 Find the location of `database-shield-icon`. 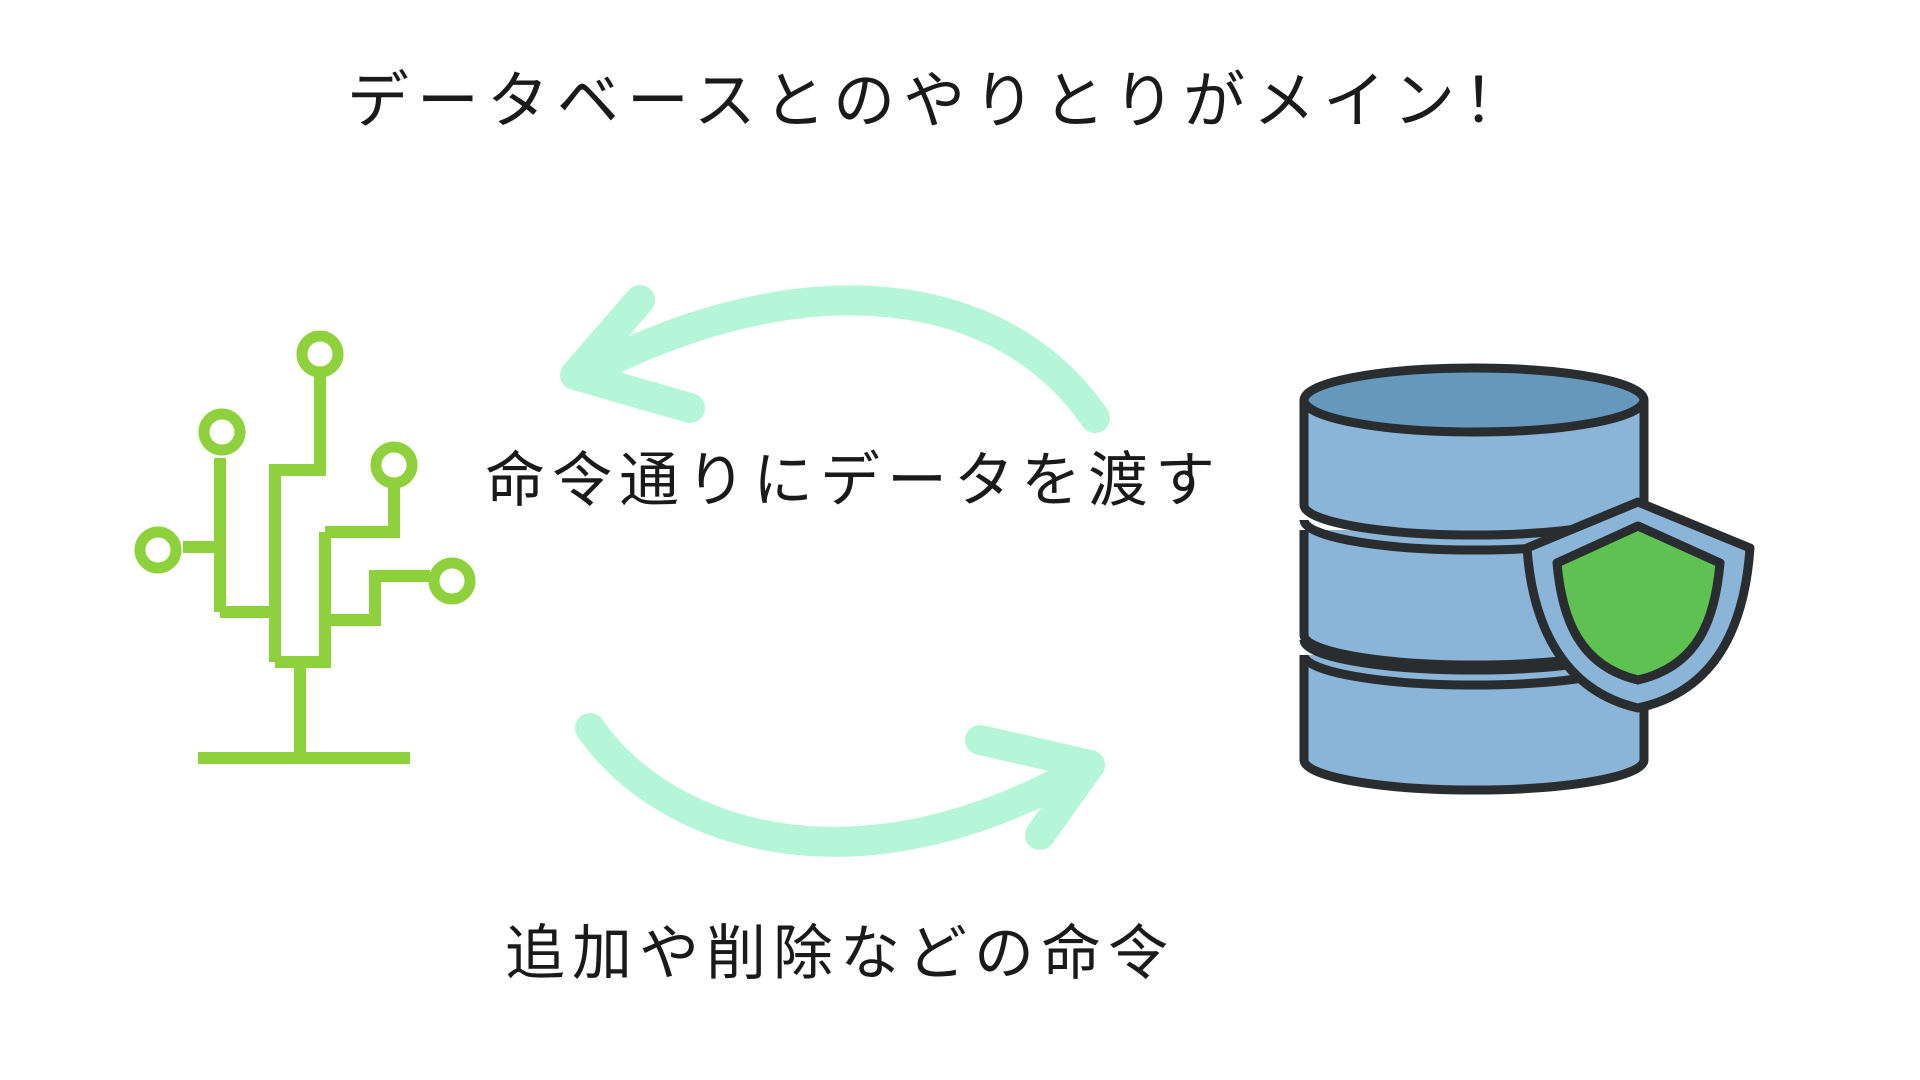

database-shield-icon is located at coordinates (1527, 579).